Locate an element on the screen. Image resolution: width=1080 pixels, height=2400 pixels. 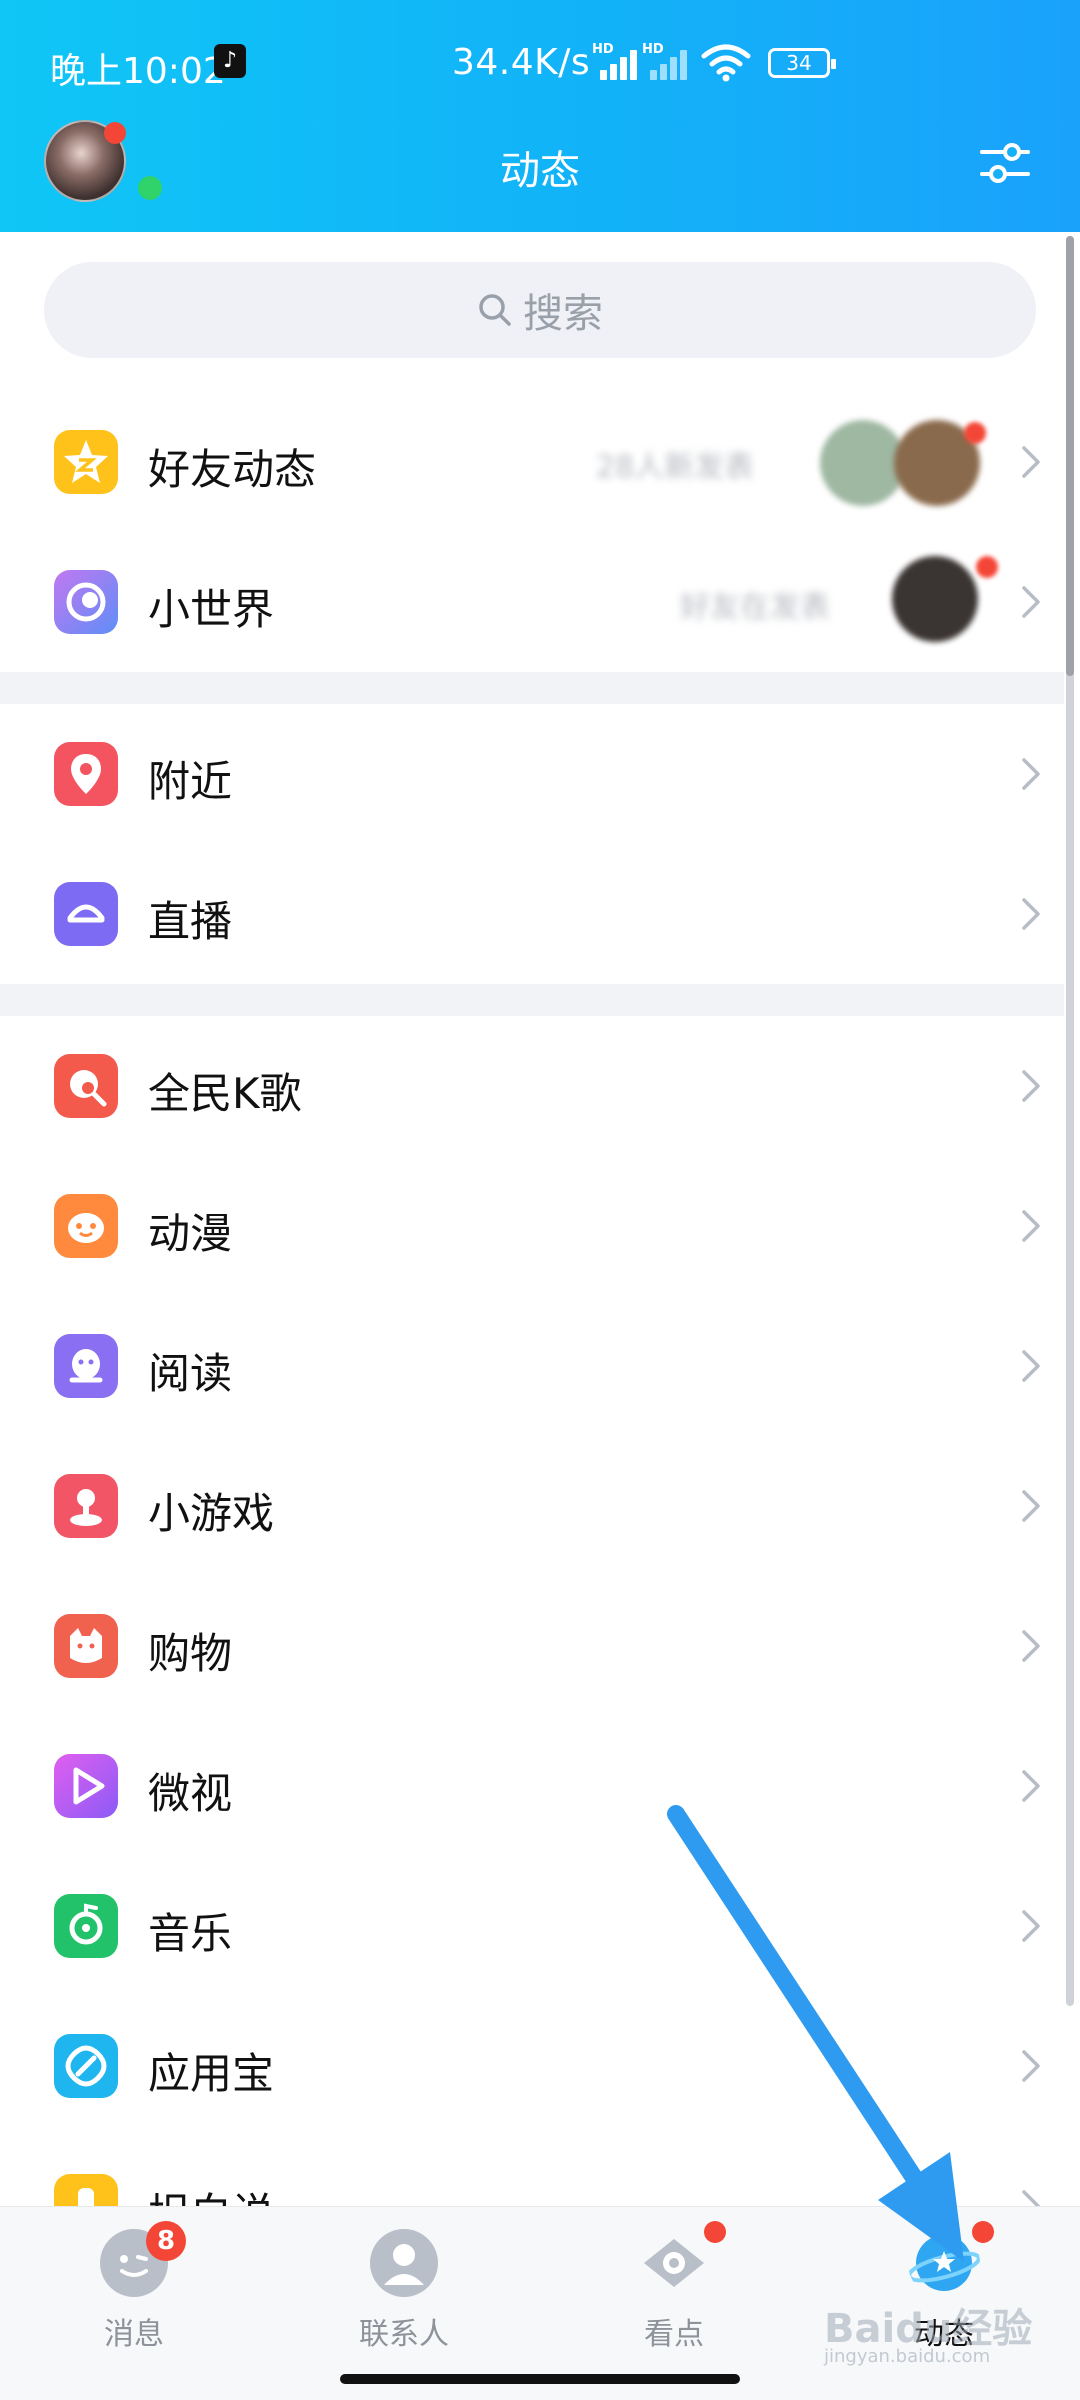
home-indicator is located at coordinates (540, 2379).